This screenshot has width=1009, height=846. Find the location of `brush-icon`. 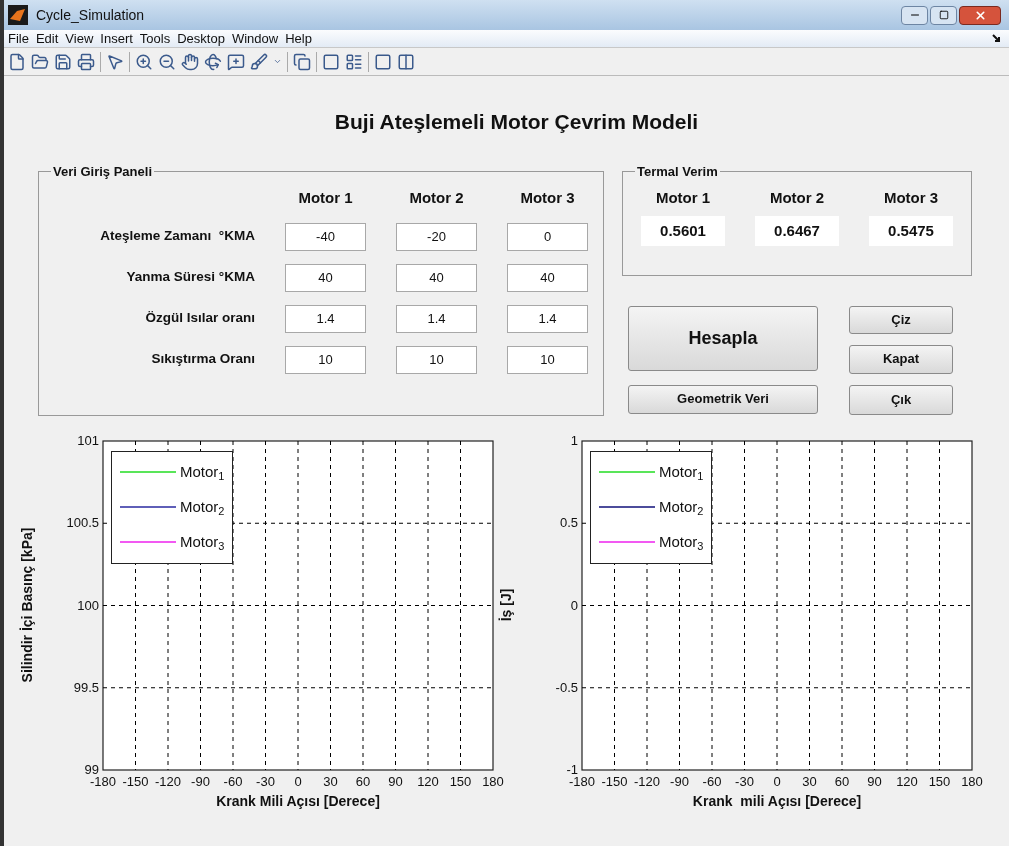

brush-icon is located at coordinates (259, 61).